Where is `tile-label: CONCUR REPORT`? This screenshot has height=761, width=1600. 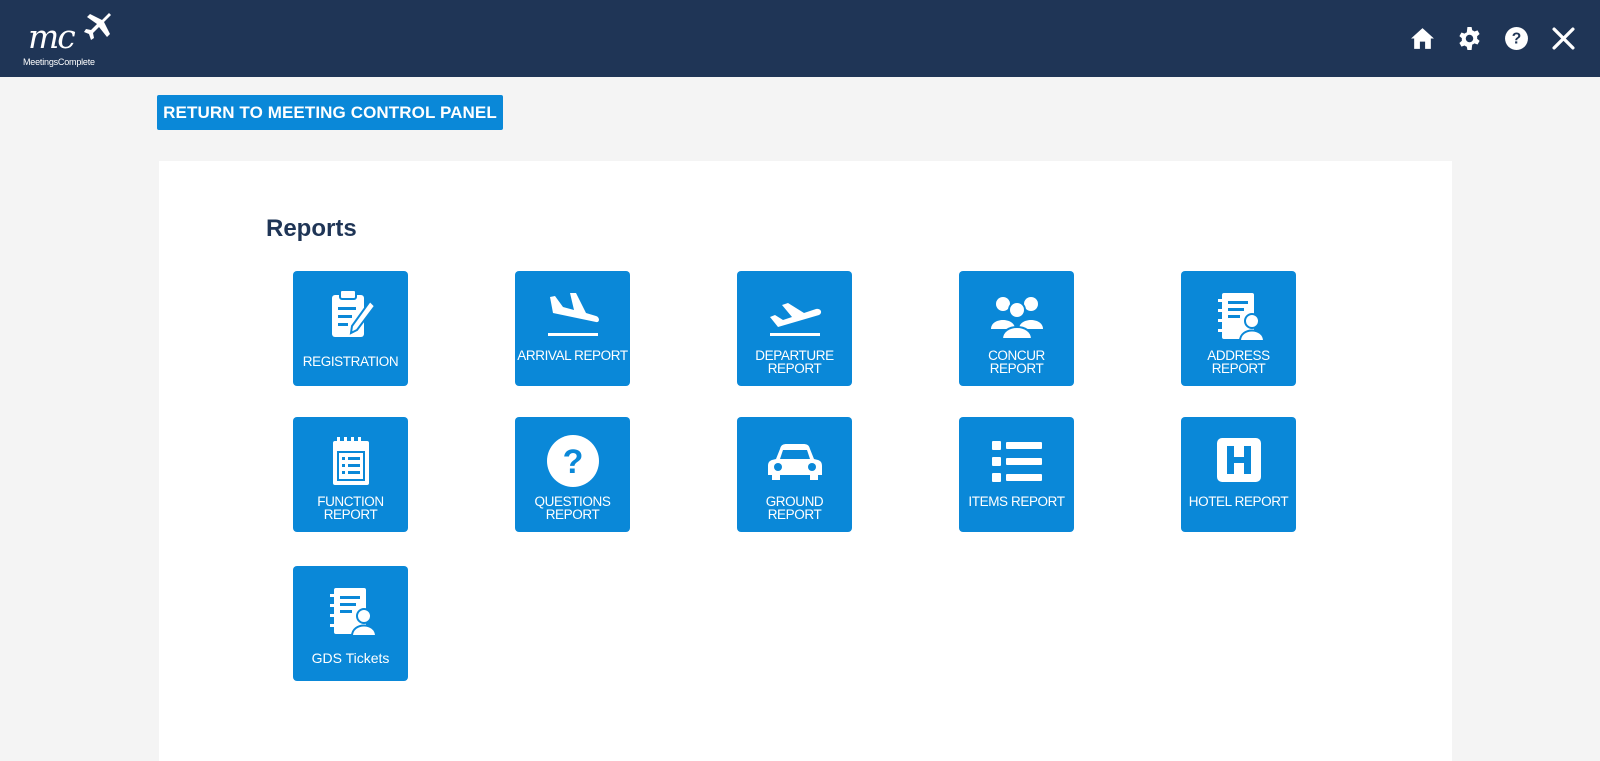 tile-label: CONCUR REPORT is located at coordinates (1016, 362).